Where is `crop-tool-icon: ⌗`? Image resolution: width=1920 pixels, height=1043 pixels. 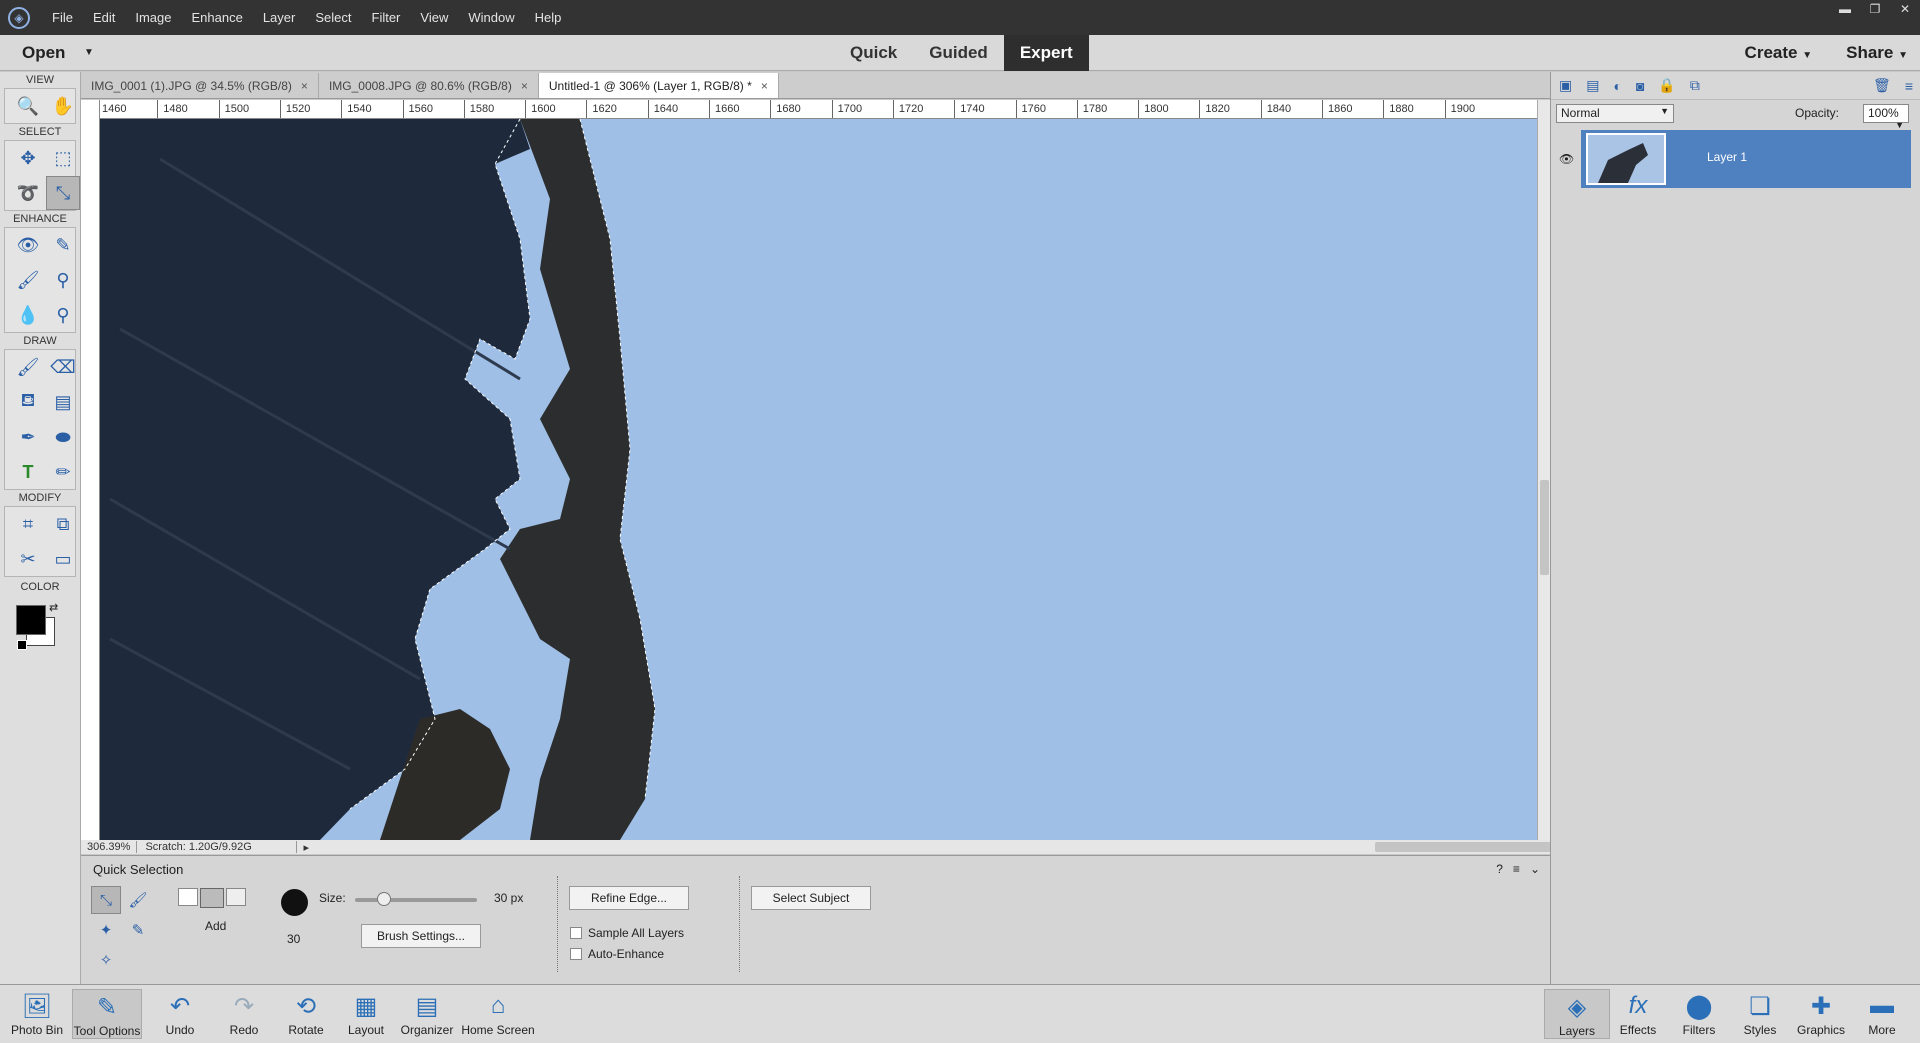 crop-tool-icon: ⌗ is located at coordinates (28, 524).